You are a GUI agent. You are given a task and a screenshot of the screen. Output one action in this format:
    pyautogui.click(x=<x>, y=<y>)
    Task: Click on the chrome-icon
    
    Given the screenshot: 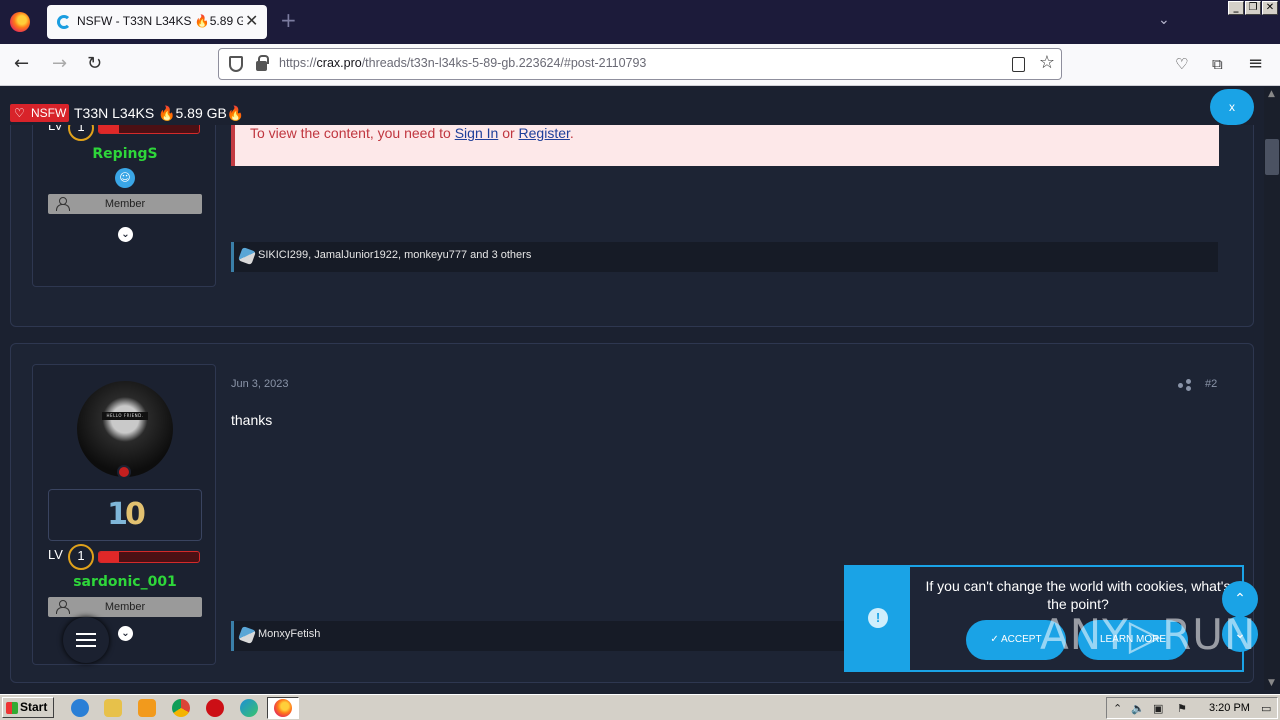 What is the action you would take?
    pyautogui.click(x=181, y=708)
    